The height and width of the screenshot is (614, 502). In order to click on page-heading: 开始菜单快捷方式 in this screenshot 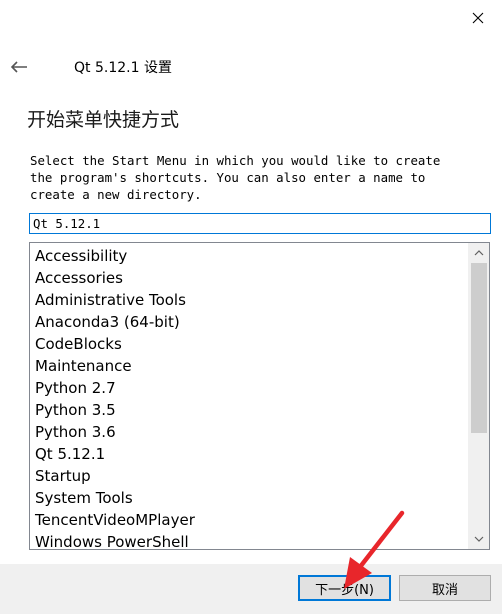, I will do `click(103, 120)`.